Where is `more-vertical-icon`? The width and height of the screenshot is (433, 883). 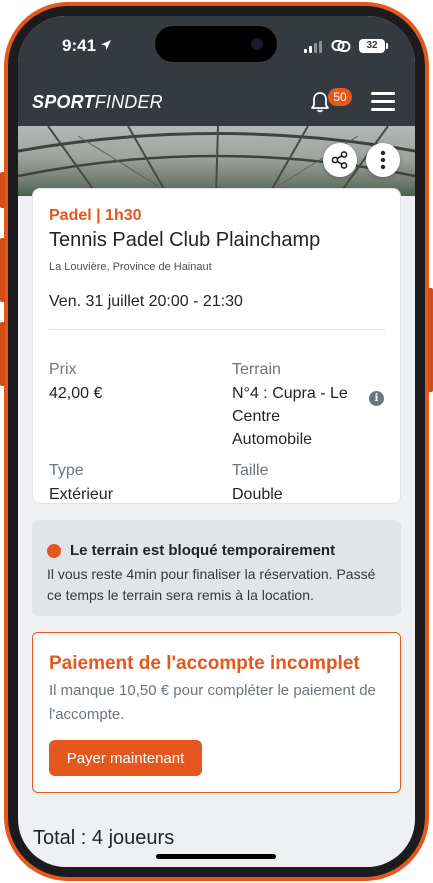 more-vertical-icon is located at coordinates (383, 160).